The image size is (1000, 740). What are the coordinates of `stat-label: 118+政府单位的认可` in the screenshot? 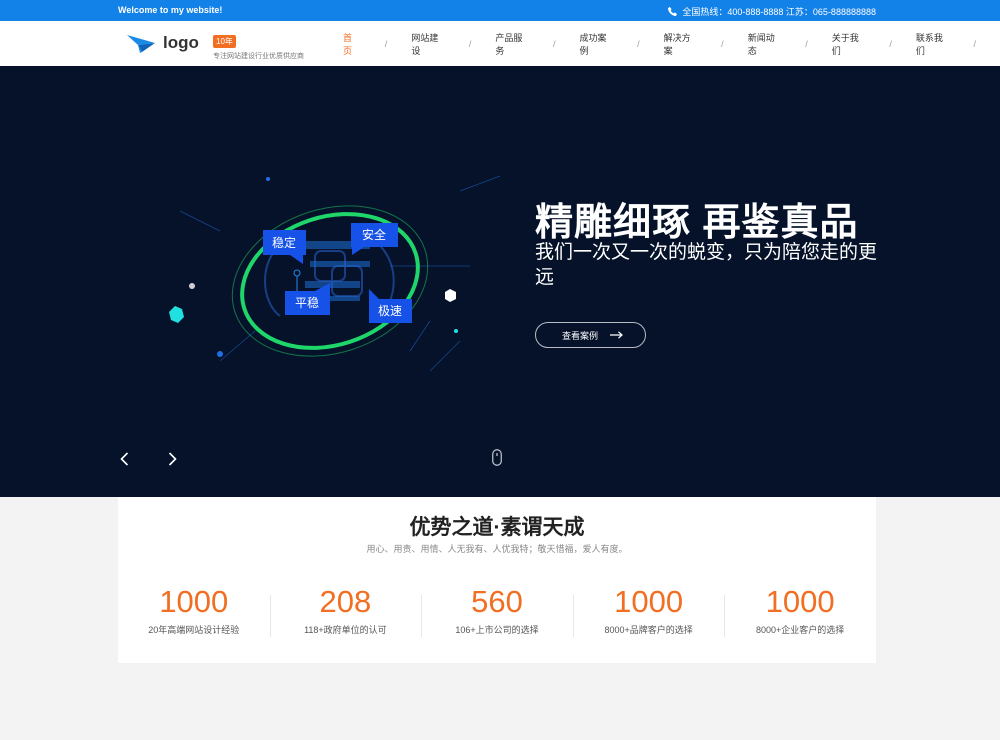 It's located at (345, 630).